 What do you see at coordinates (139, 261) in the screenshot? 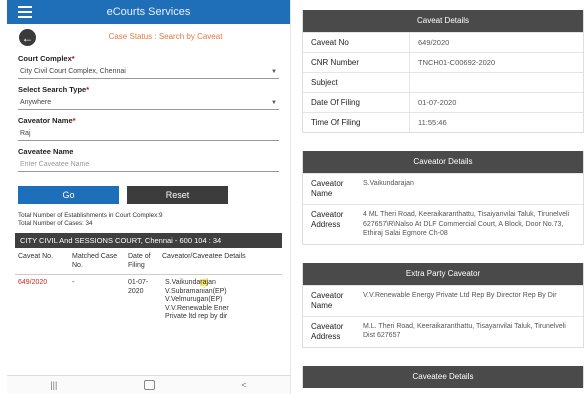
I see `header-date-filing: Date of Filing` at bounding box center [139, 261].